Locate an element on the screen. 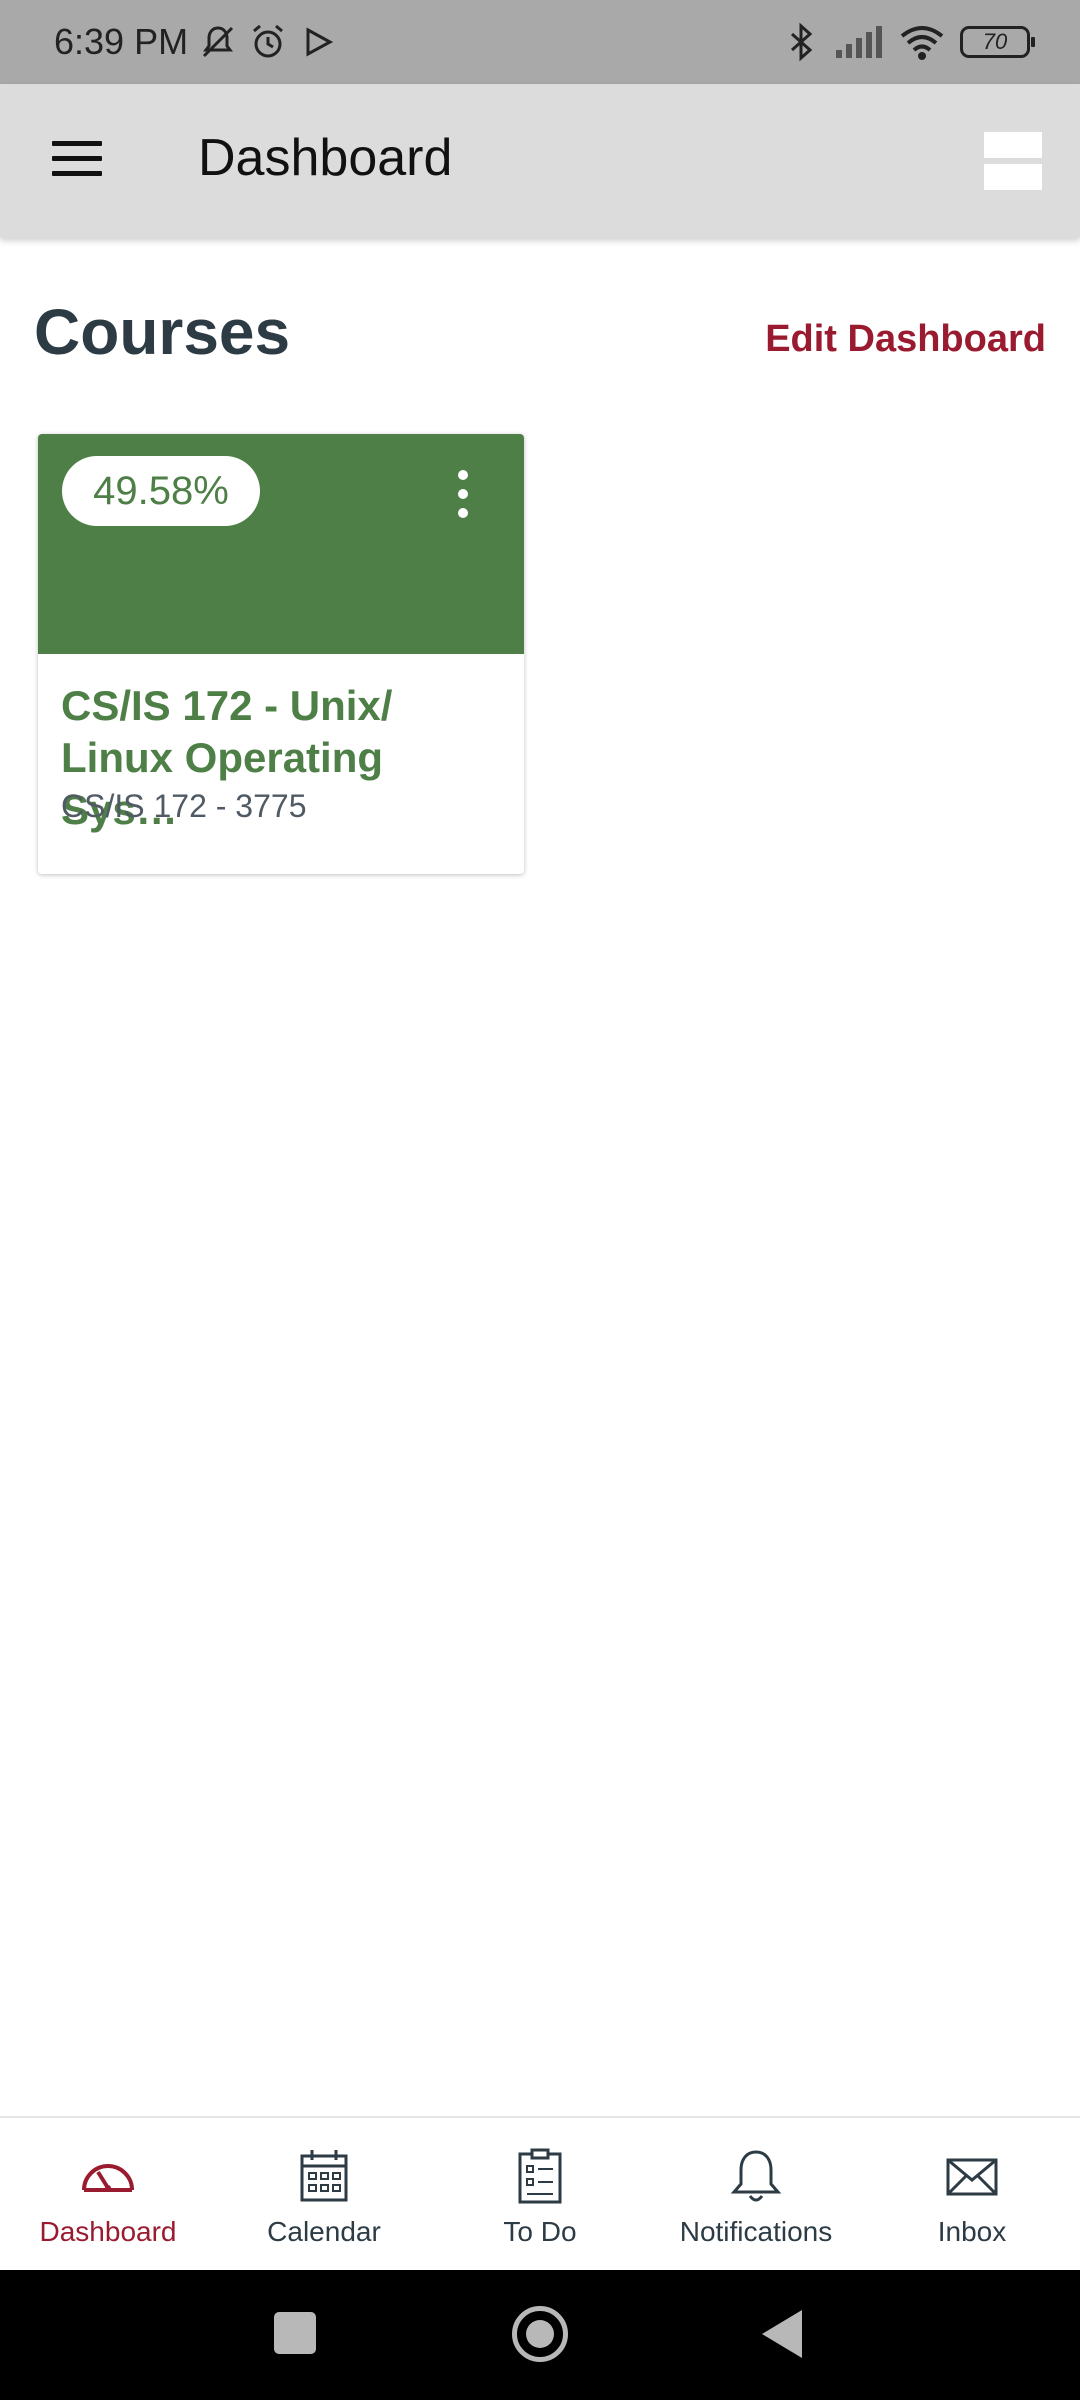 This screenshot has width=1080, height=2400. alarm-icon is located at coordinates (268, 41).